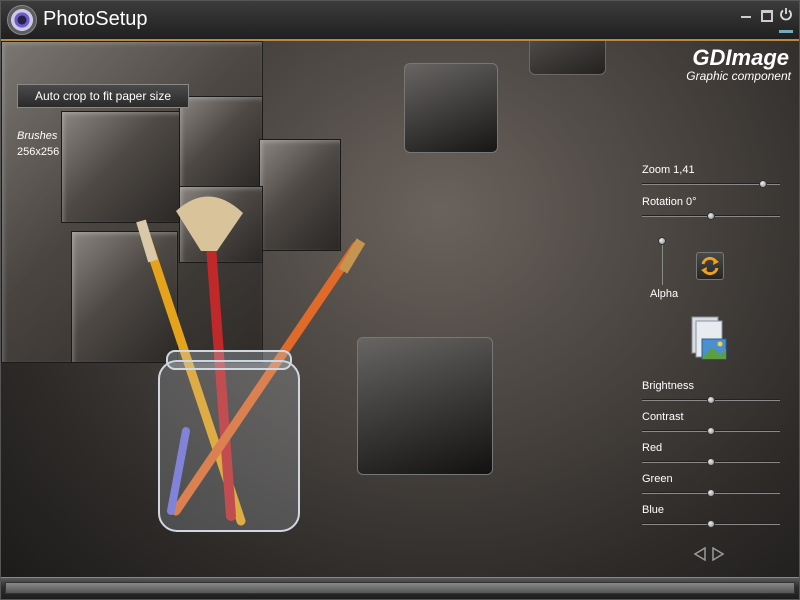 The width and height of the screenshot is (800, 600). I want to click on status-strip, so click(786, 31).